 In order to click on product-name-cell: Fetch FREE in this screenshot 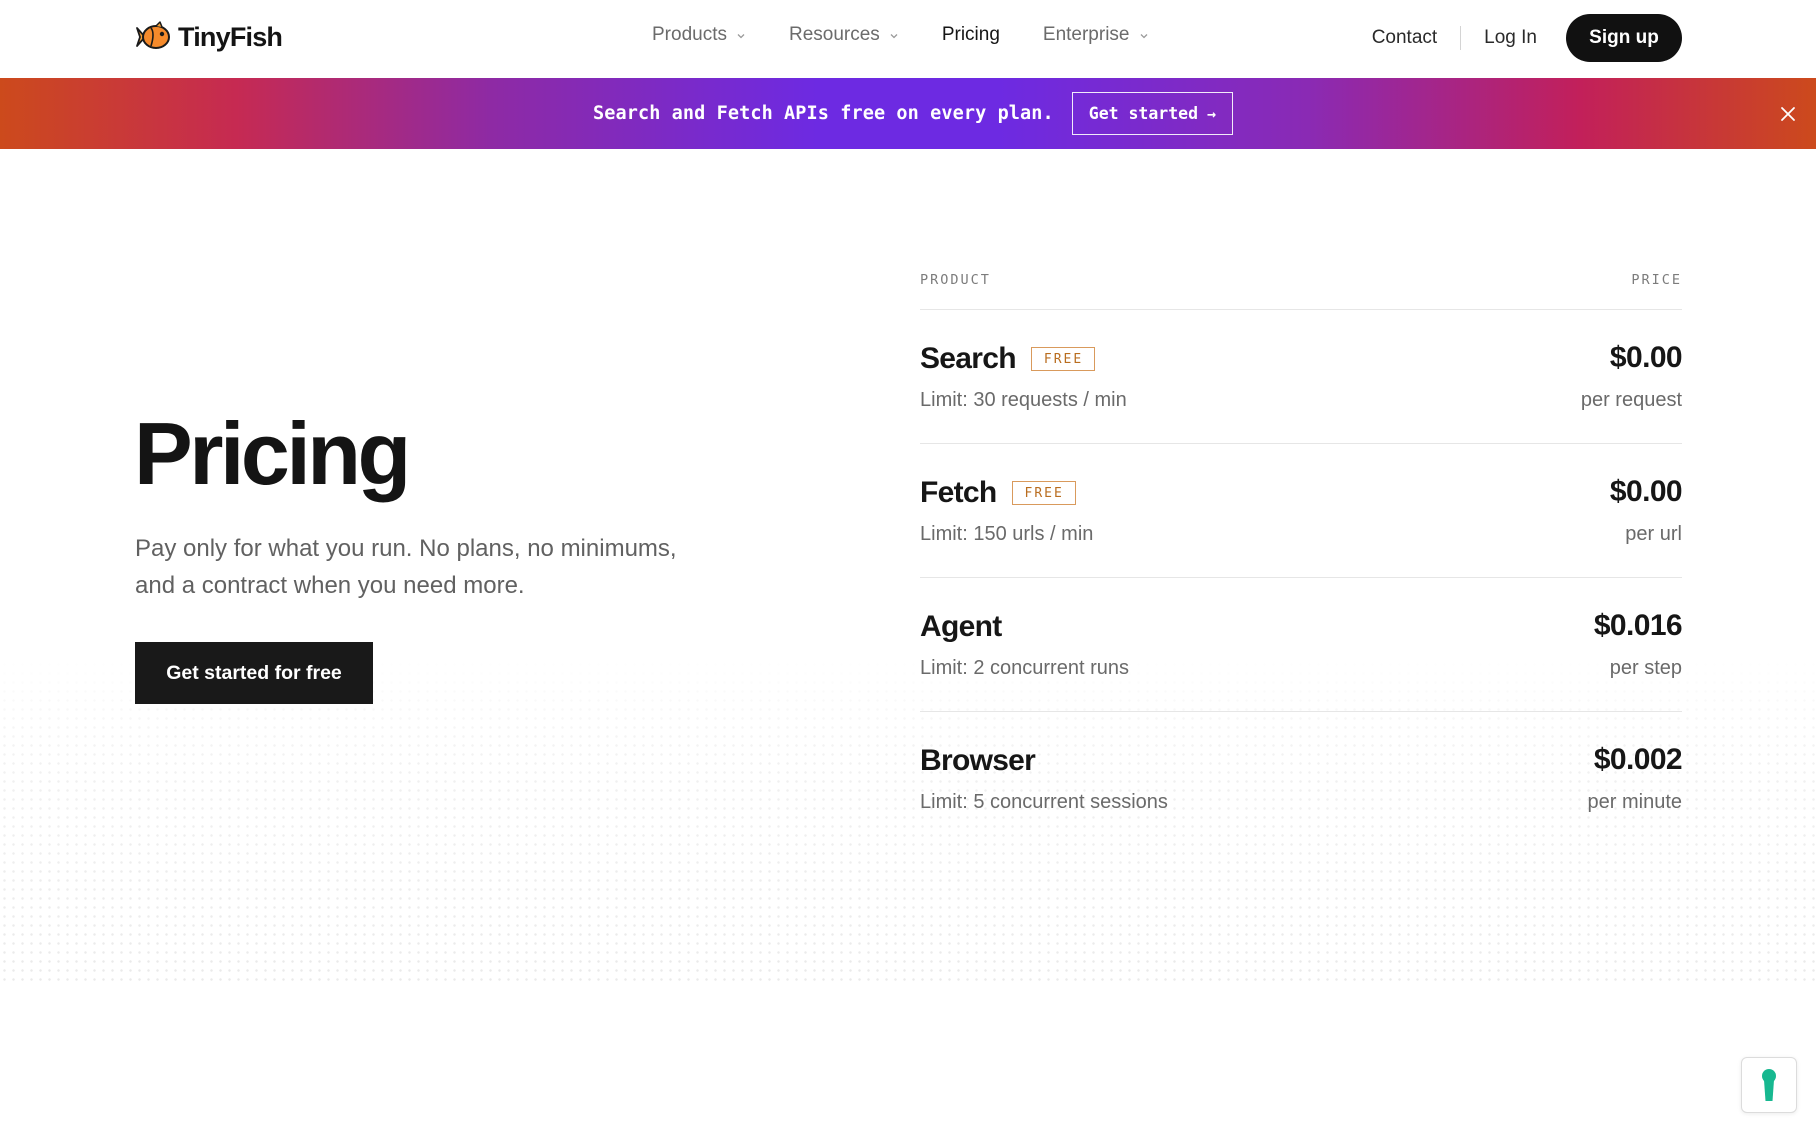, I will do `click(998, 493)`.